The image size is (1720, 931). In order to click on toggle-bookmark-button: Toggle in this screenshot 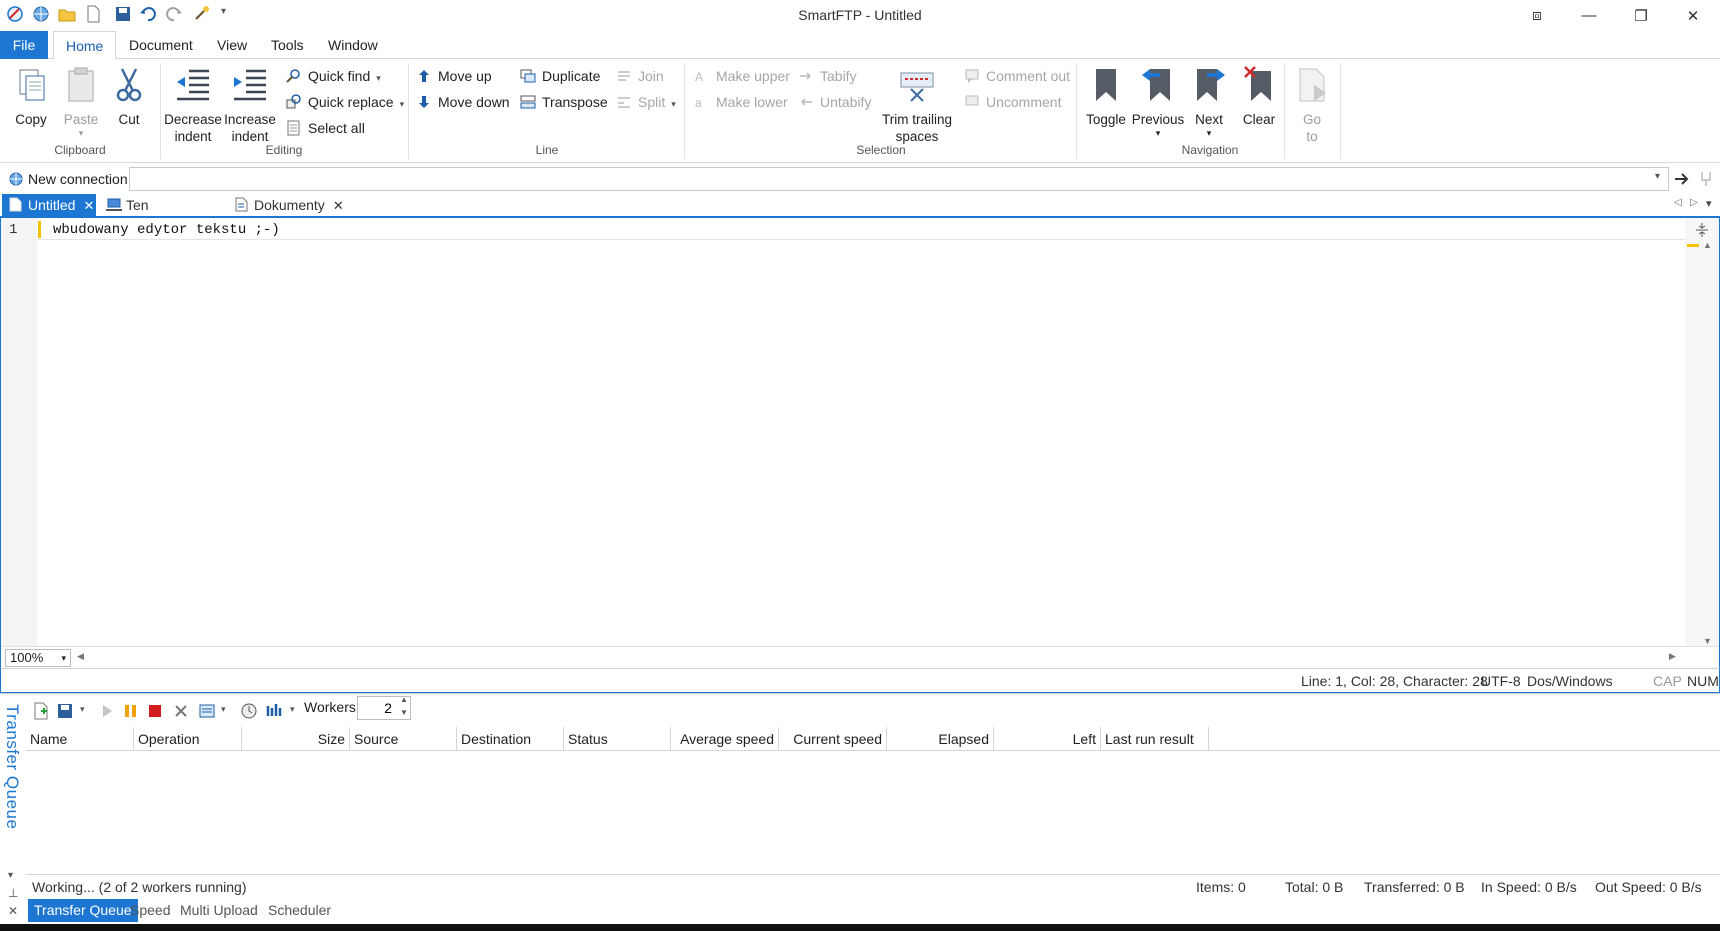, I will do `click(1106, 94)`.